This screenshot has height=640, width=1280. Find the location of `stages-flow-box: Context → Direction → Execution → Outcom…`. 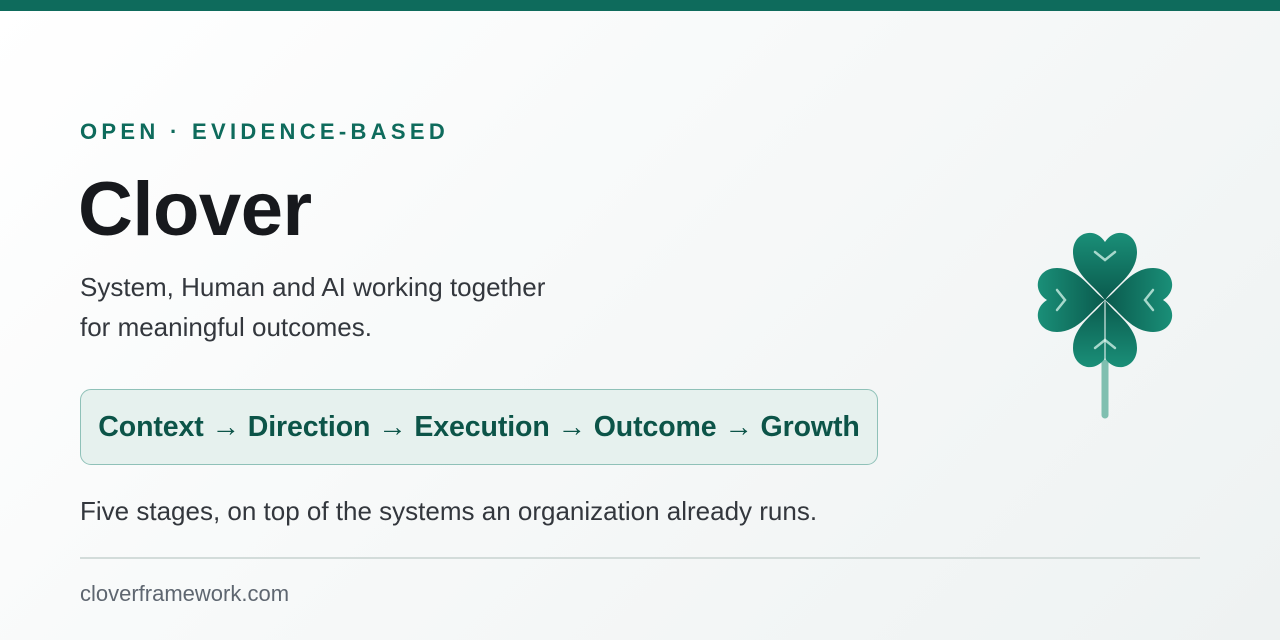

stages-flow-box: Context → Direction → Execution → Outcom… is located at coordinates (479, 427).